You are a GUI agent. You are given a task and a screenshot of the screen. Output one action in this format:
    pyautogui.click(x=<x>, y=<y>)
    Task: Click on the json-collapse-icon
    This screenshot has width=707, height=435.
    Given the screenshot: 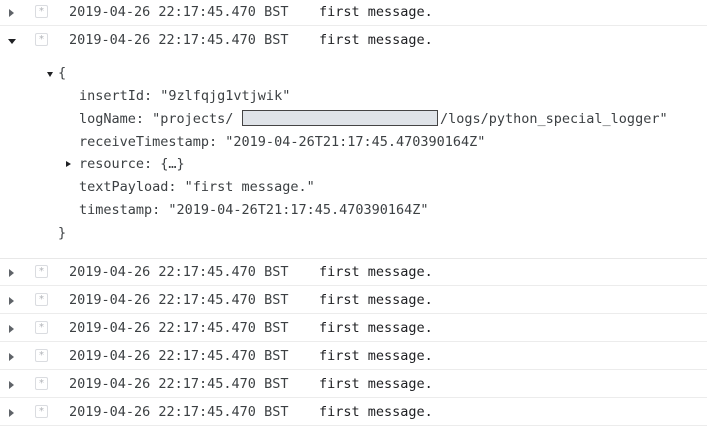 What is the action you would take?
    pyautogui.click(x=50, y=74)
    